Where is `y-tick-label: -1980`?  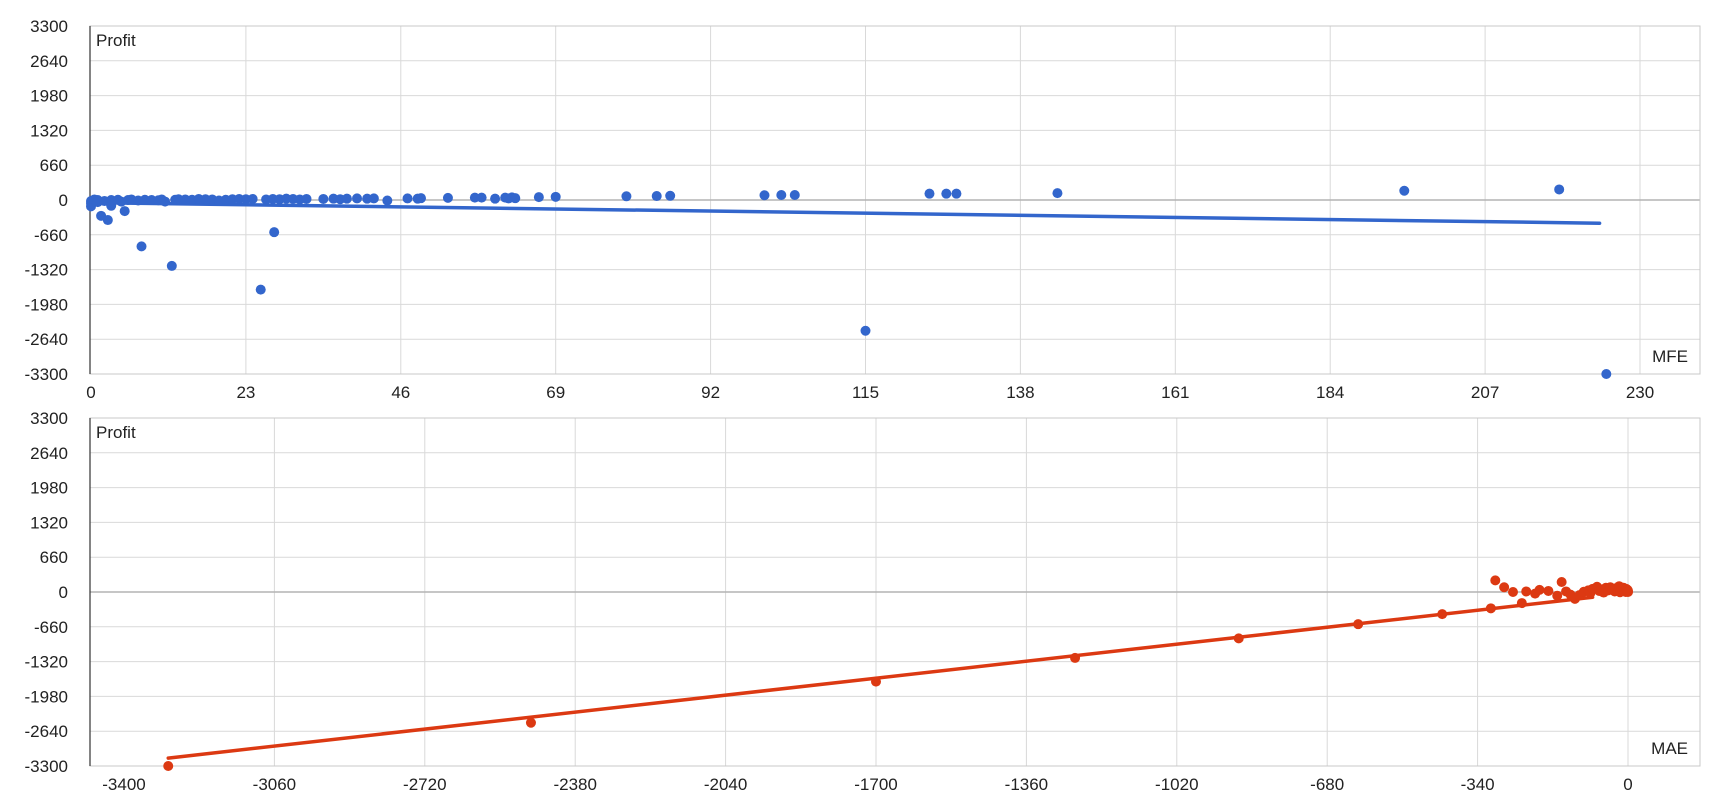 y-tick-label: -1980 is located at coordinates (46, 696).